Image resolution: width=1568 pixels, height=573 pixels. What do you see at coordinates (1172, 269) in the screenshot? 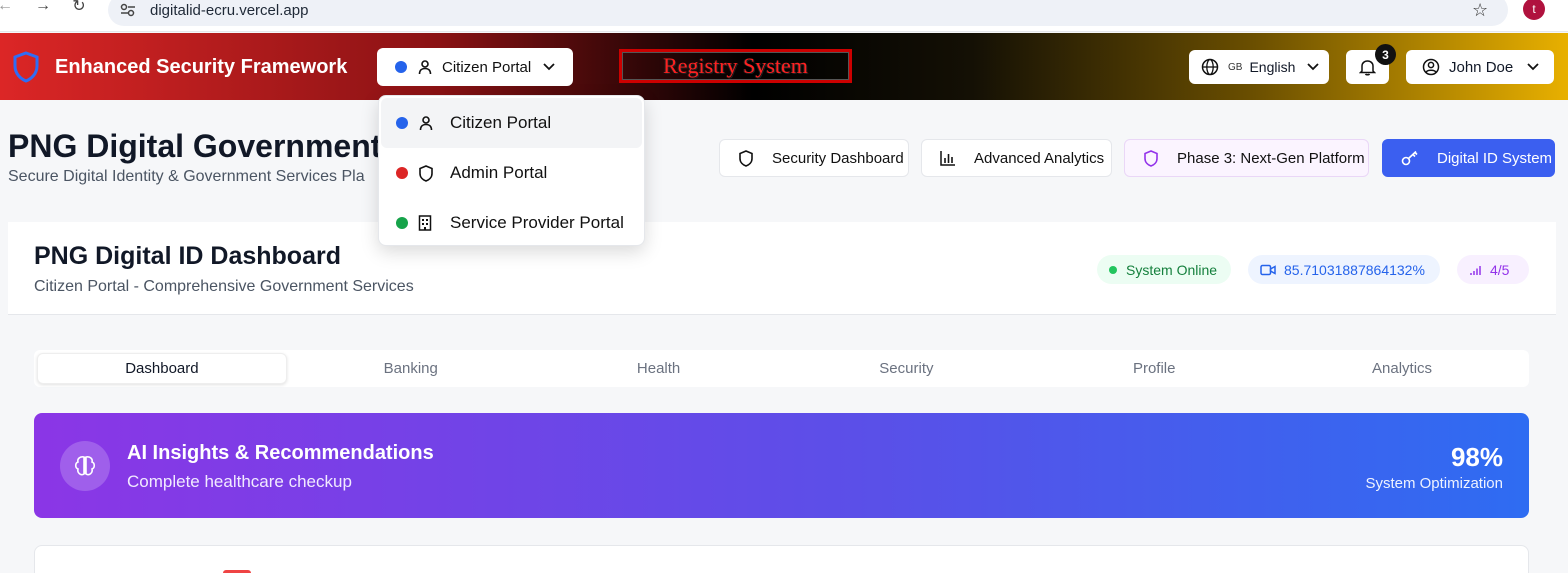
I see `system-online-label: System Online` at bounding box center [1172, 269].